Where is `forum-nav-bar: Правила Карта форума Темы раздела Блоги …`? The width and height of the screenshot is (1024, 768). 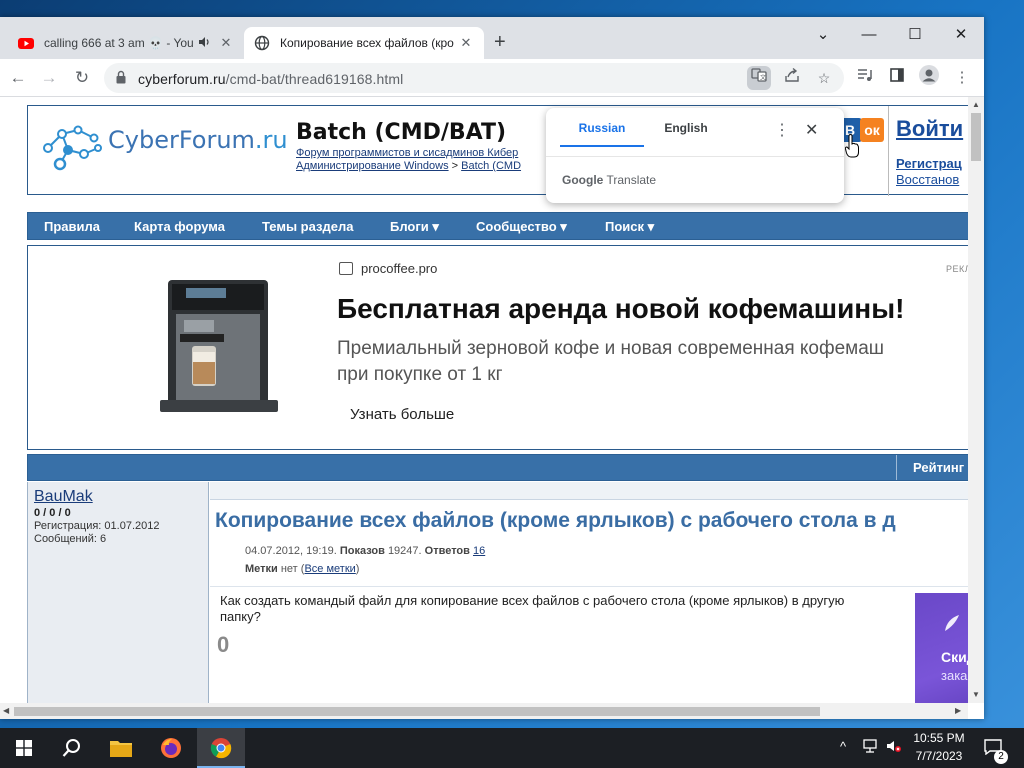
forum-nav-bar: Правила Карта форума Темы раздела Блоги … is located at coordinates (497, 226).